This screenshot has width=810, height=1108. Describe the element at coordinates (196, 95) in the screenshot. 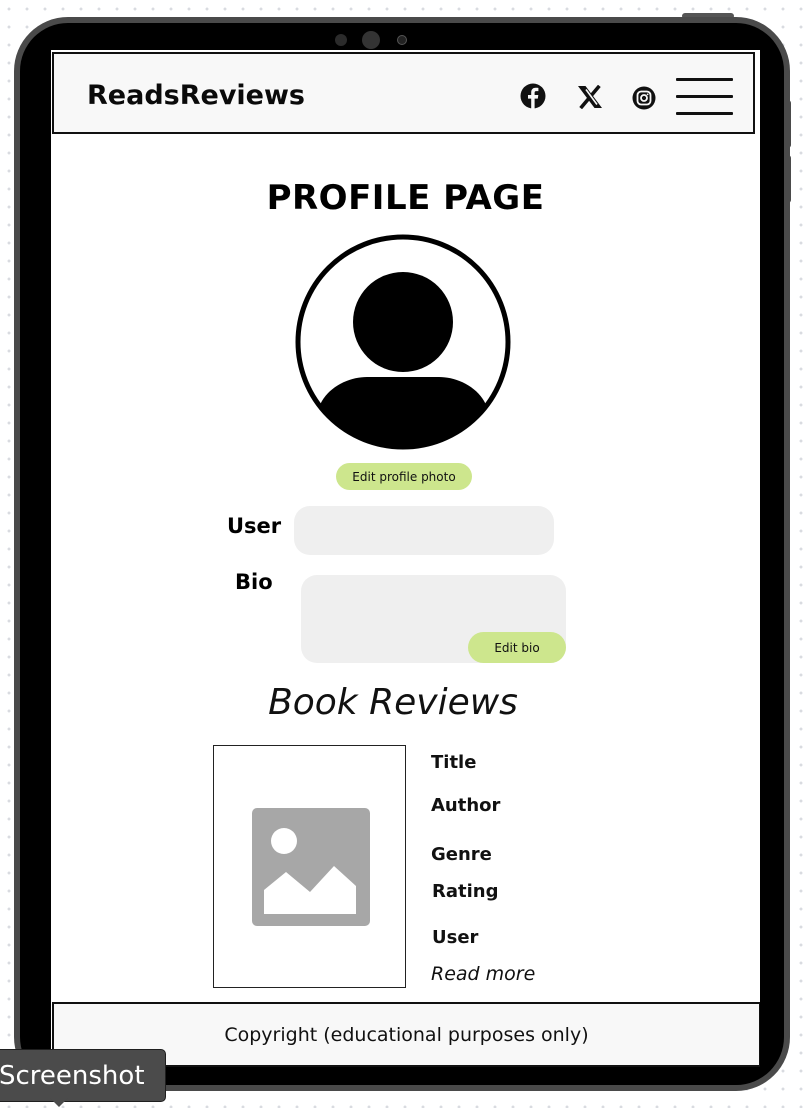

I see `brand-logo: ReadsReviews` at that location.